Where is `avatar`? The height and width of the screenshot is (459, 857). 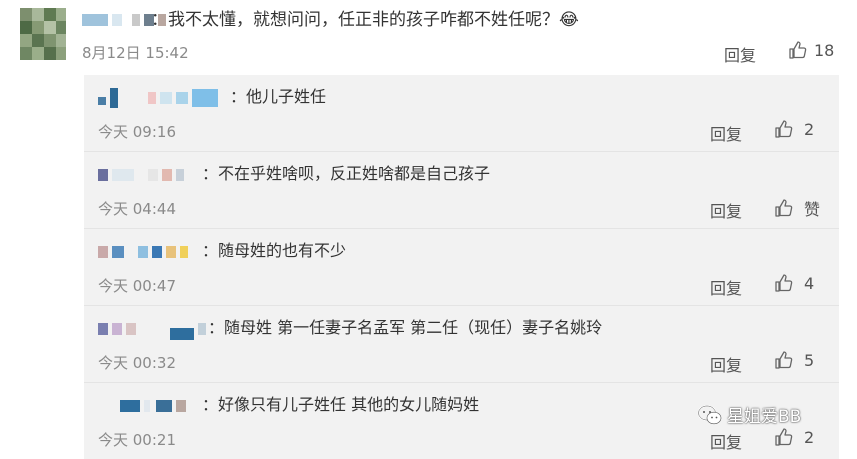 avatar is located at coordinates (43, 34).